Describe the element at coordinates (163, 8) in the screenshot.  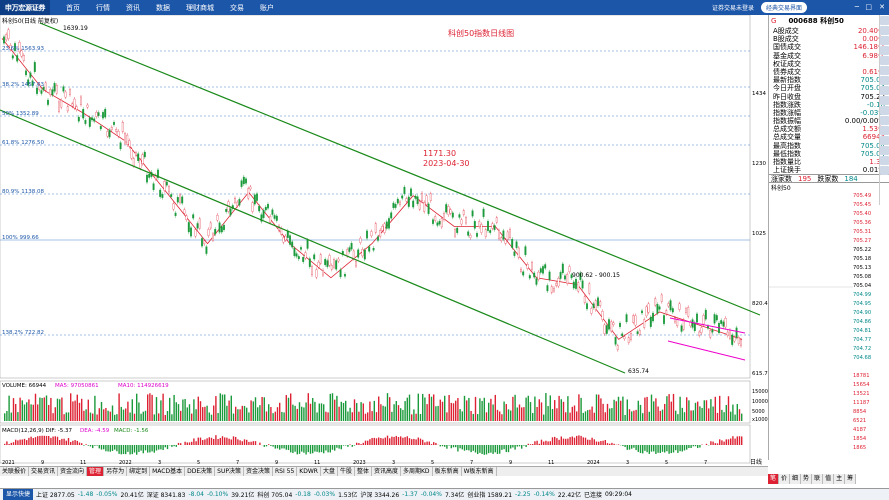
I see `menu-data: 数据` at that location.